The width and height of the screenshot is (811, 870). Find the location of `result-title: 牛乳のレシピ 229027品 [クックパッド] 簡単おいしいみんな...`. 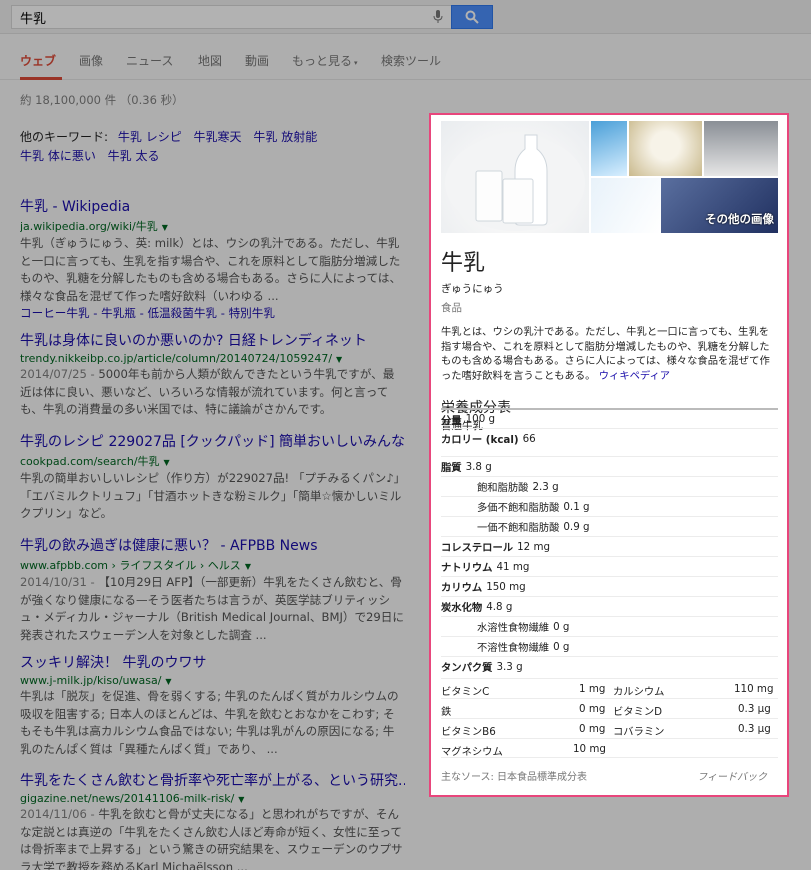

result-title: 牛乳のレシピ 229027品 [クックパッド] 簡単おいしいみんな... is located at coordinates (212, 441).